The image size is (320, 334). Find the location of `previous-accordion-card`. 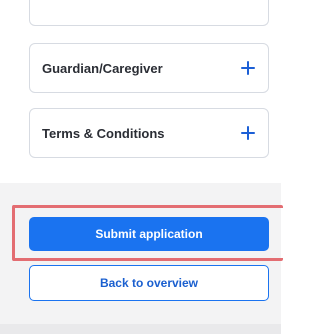

previous-accordion-card is located at coordinates (149, 13).